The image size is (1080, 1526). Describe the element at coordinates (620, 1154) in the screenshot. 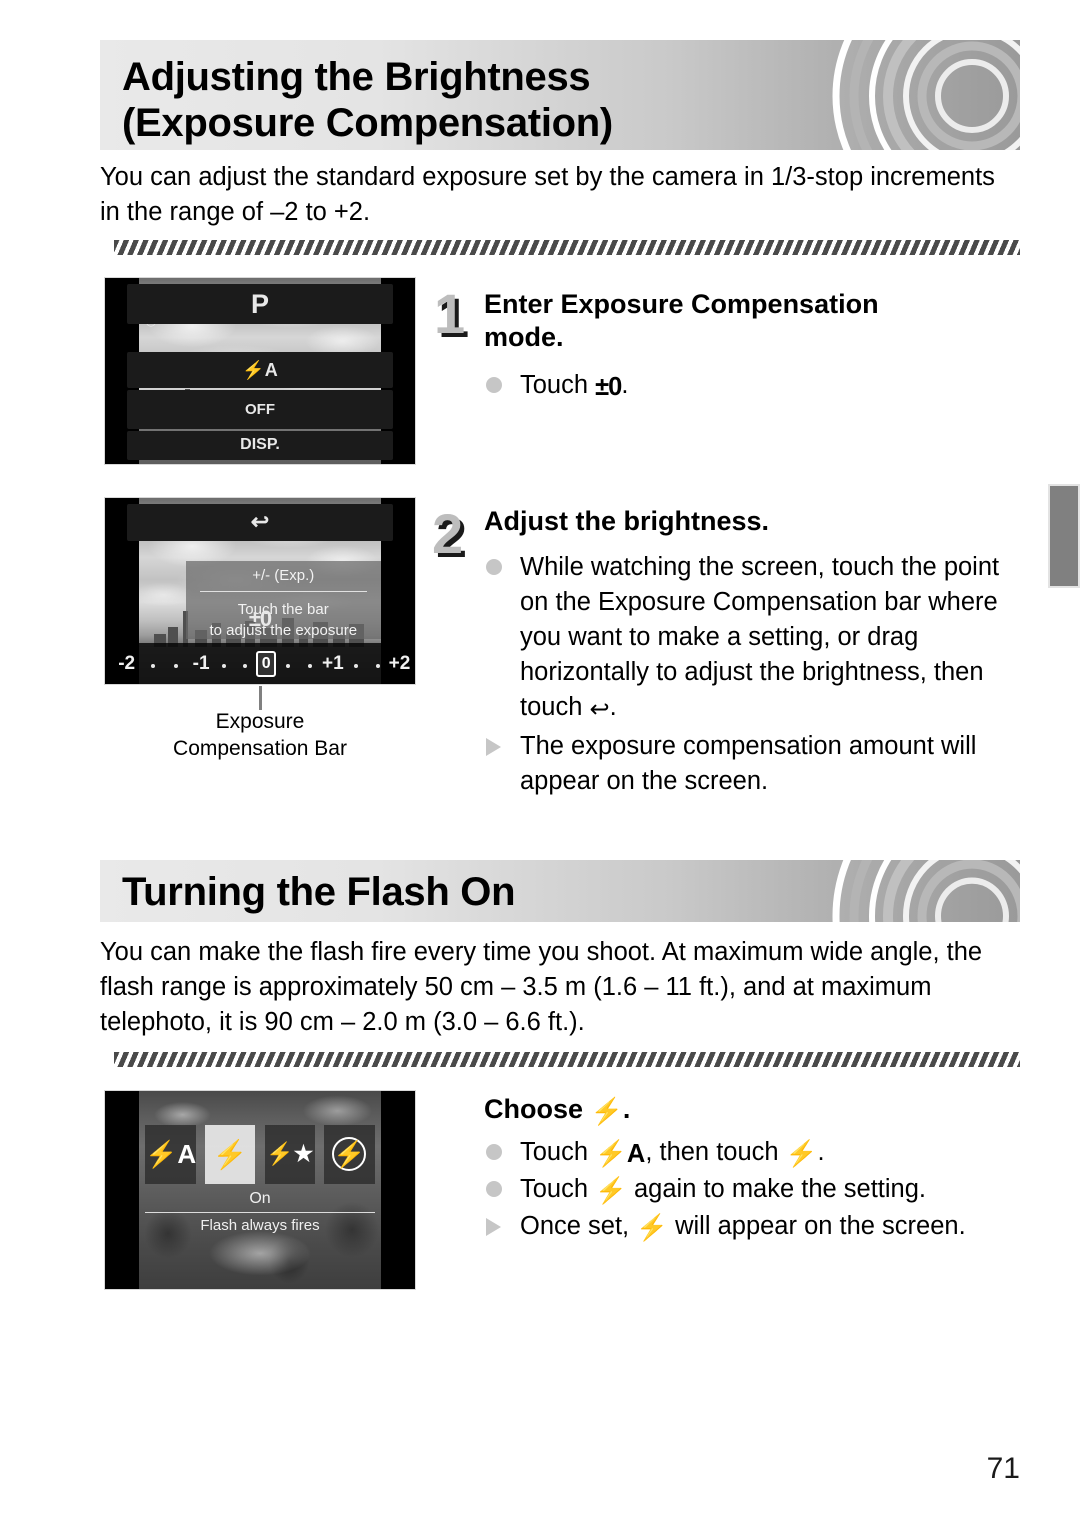

I see `flash-auto-glyph-icon: ⚡A` at that location.